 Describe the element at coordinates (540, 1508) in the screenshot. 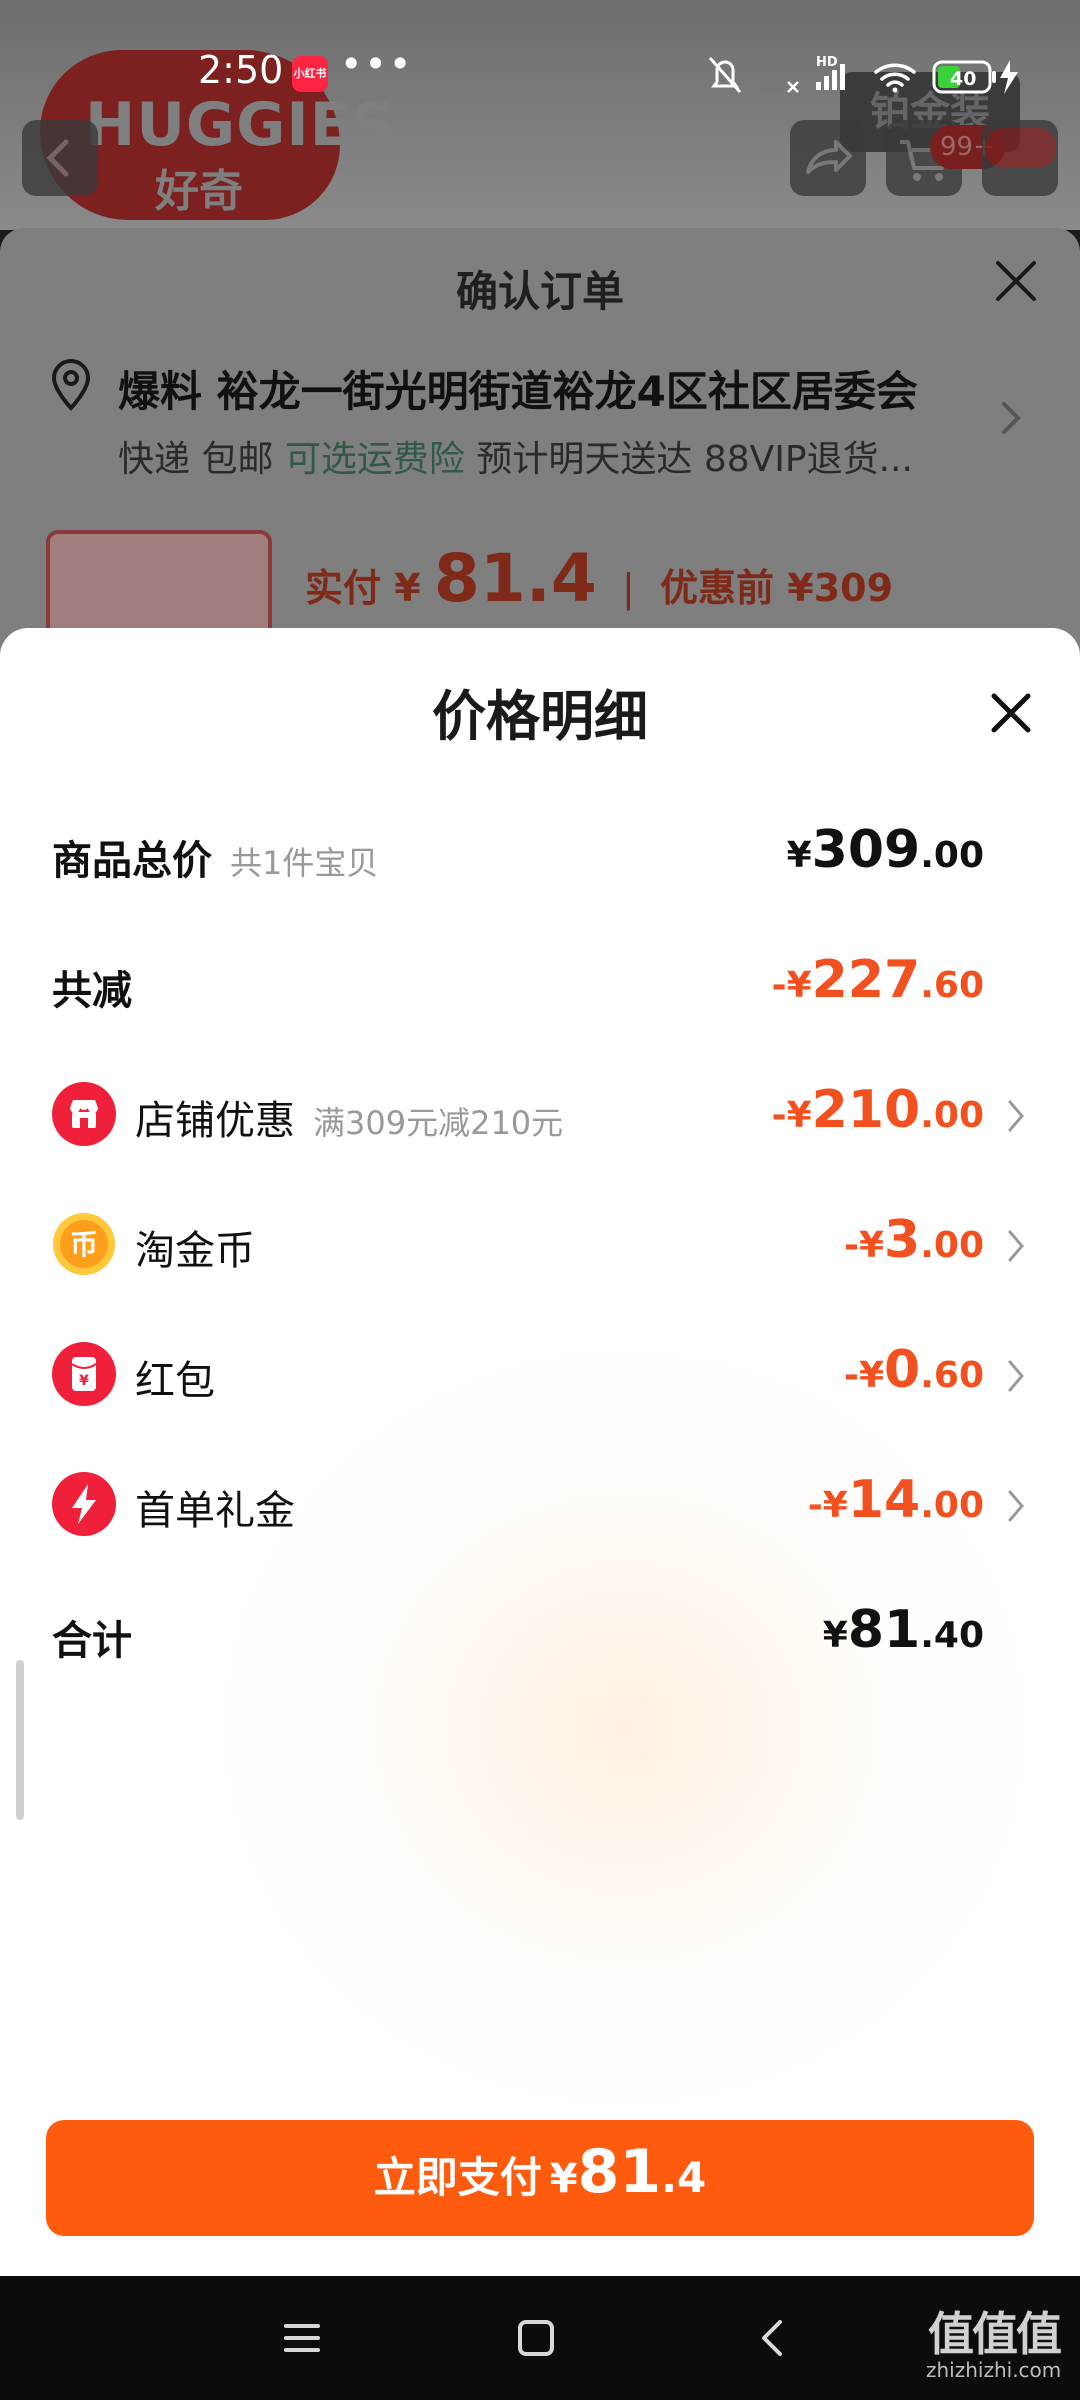

I see `row-first-order-gift: 首单礼金 -¥14.00` at that location.